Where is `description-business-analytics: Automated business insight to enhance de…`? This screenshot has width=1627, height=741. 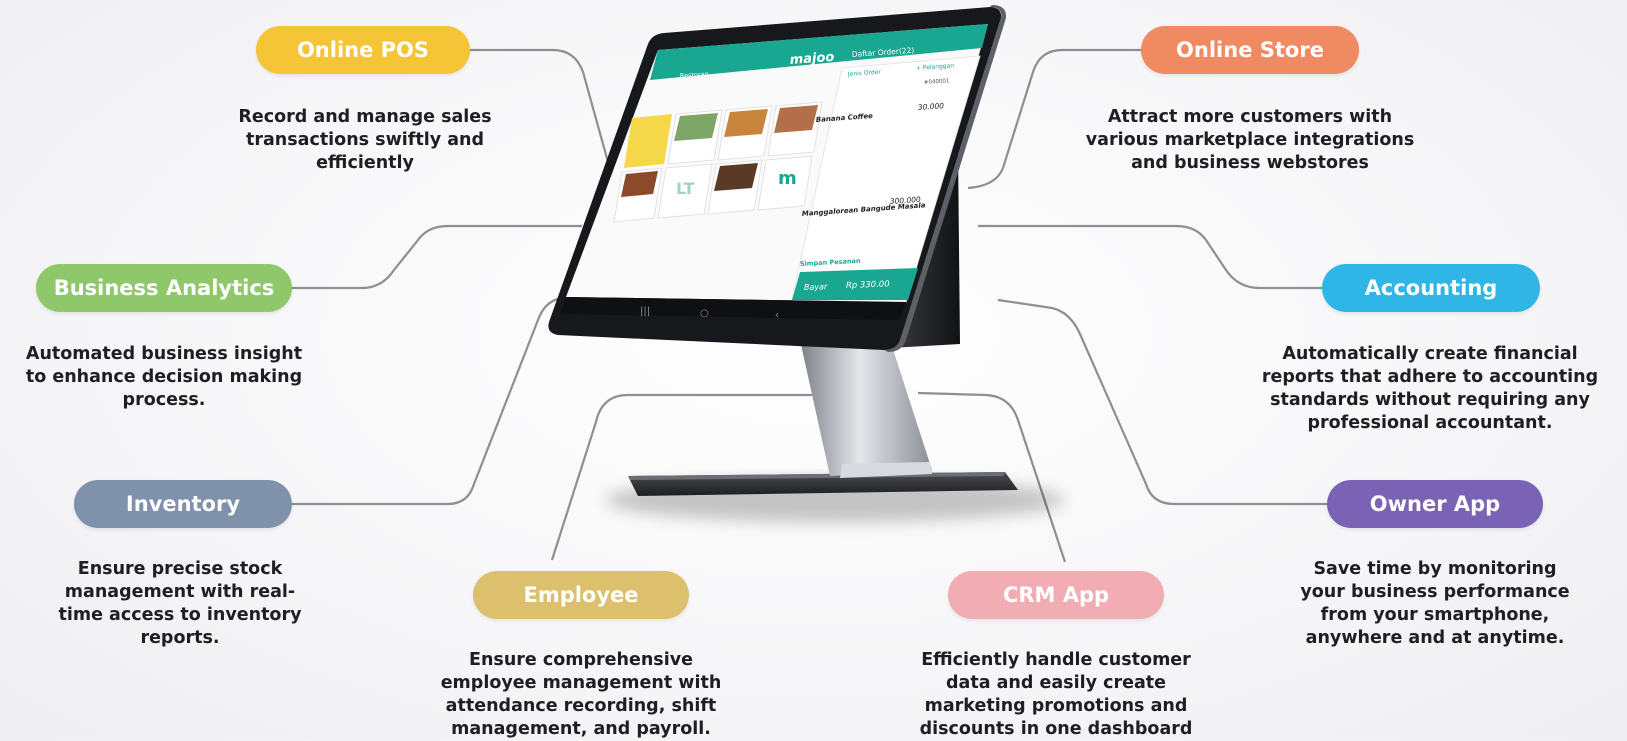 description-business-analytics: Automated business insight to enhance de… is located at coordinates (164, 377).